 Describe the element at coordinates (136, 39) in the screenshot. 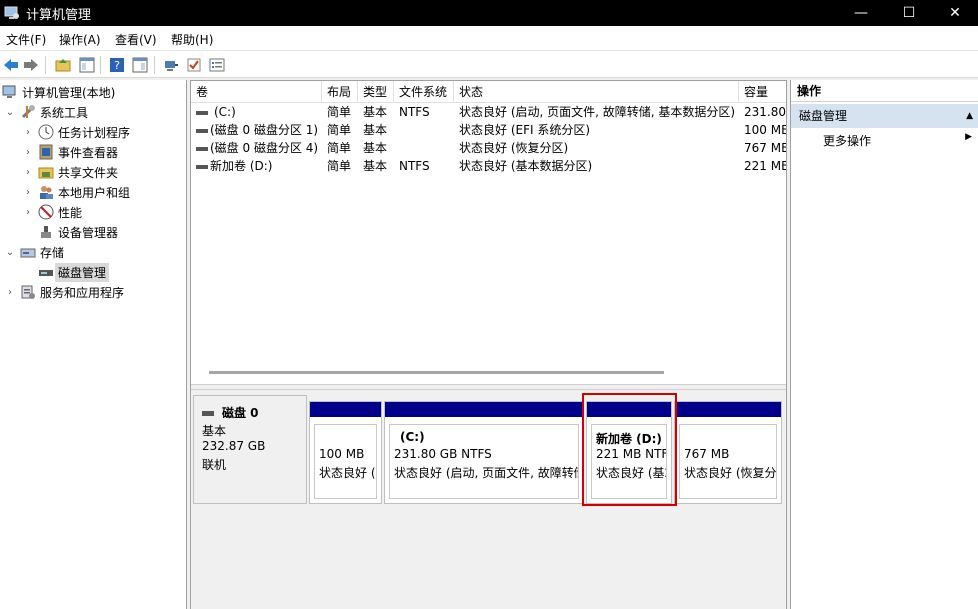

I see `menu-view: 查看(V)` at that location.